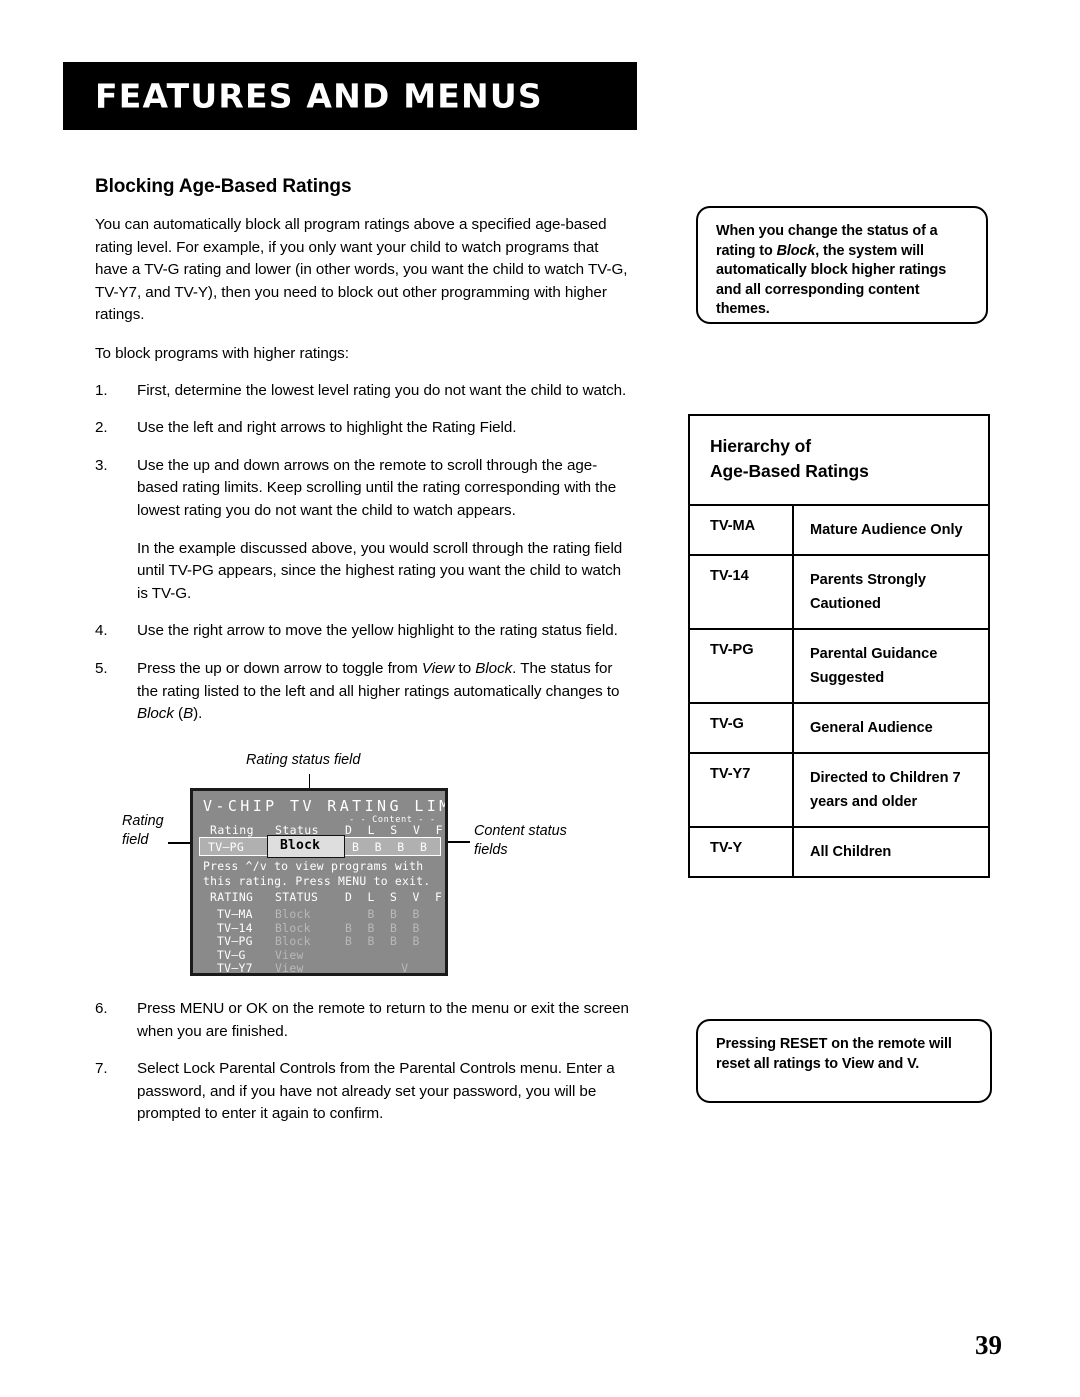 The image size is (1080, 1397). What do you see at coordinates (143, 830) in the screenshot?
I see `callout-rating-field: Rating field` at bounding box center [143, 830].